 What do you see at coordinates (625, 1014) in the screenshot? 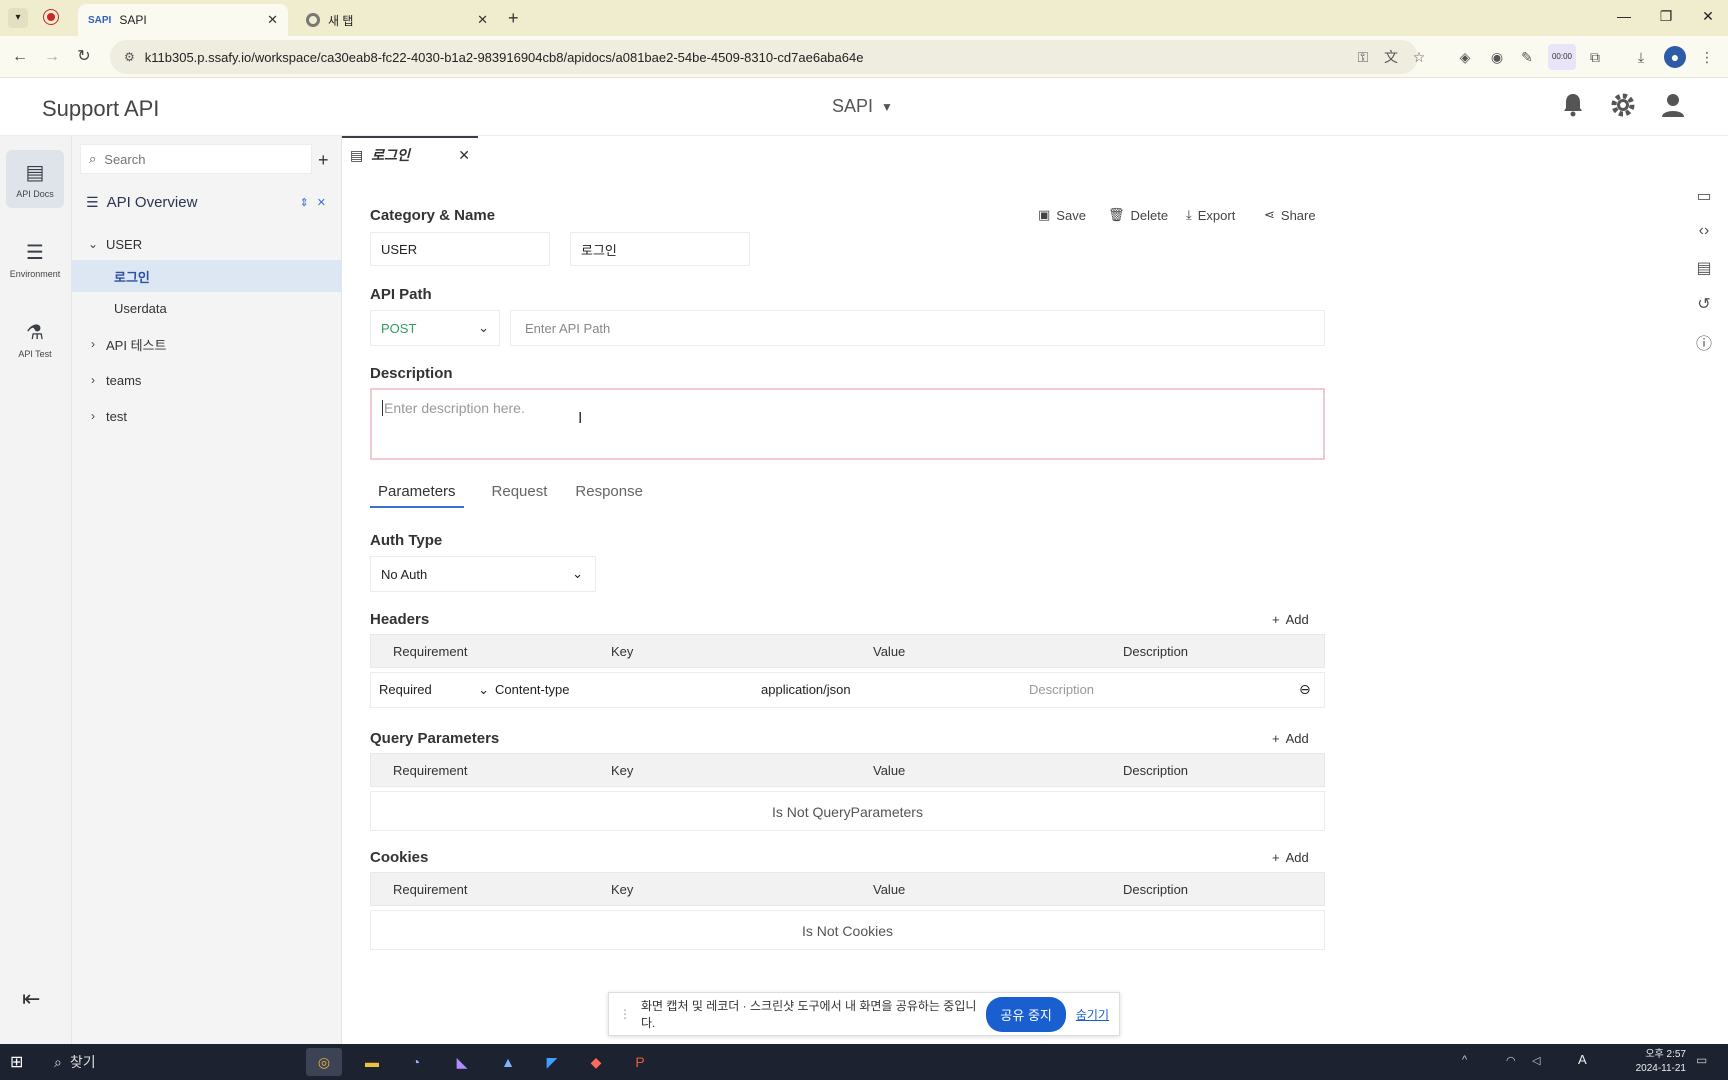
I see `drag-handle-icon: ⋮` at bounding box center [625, 1014].